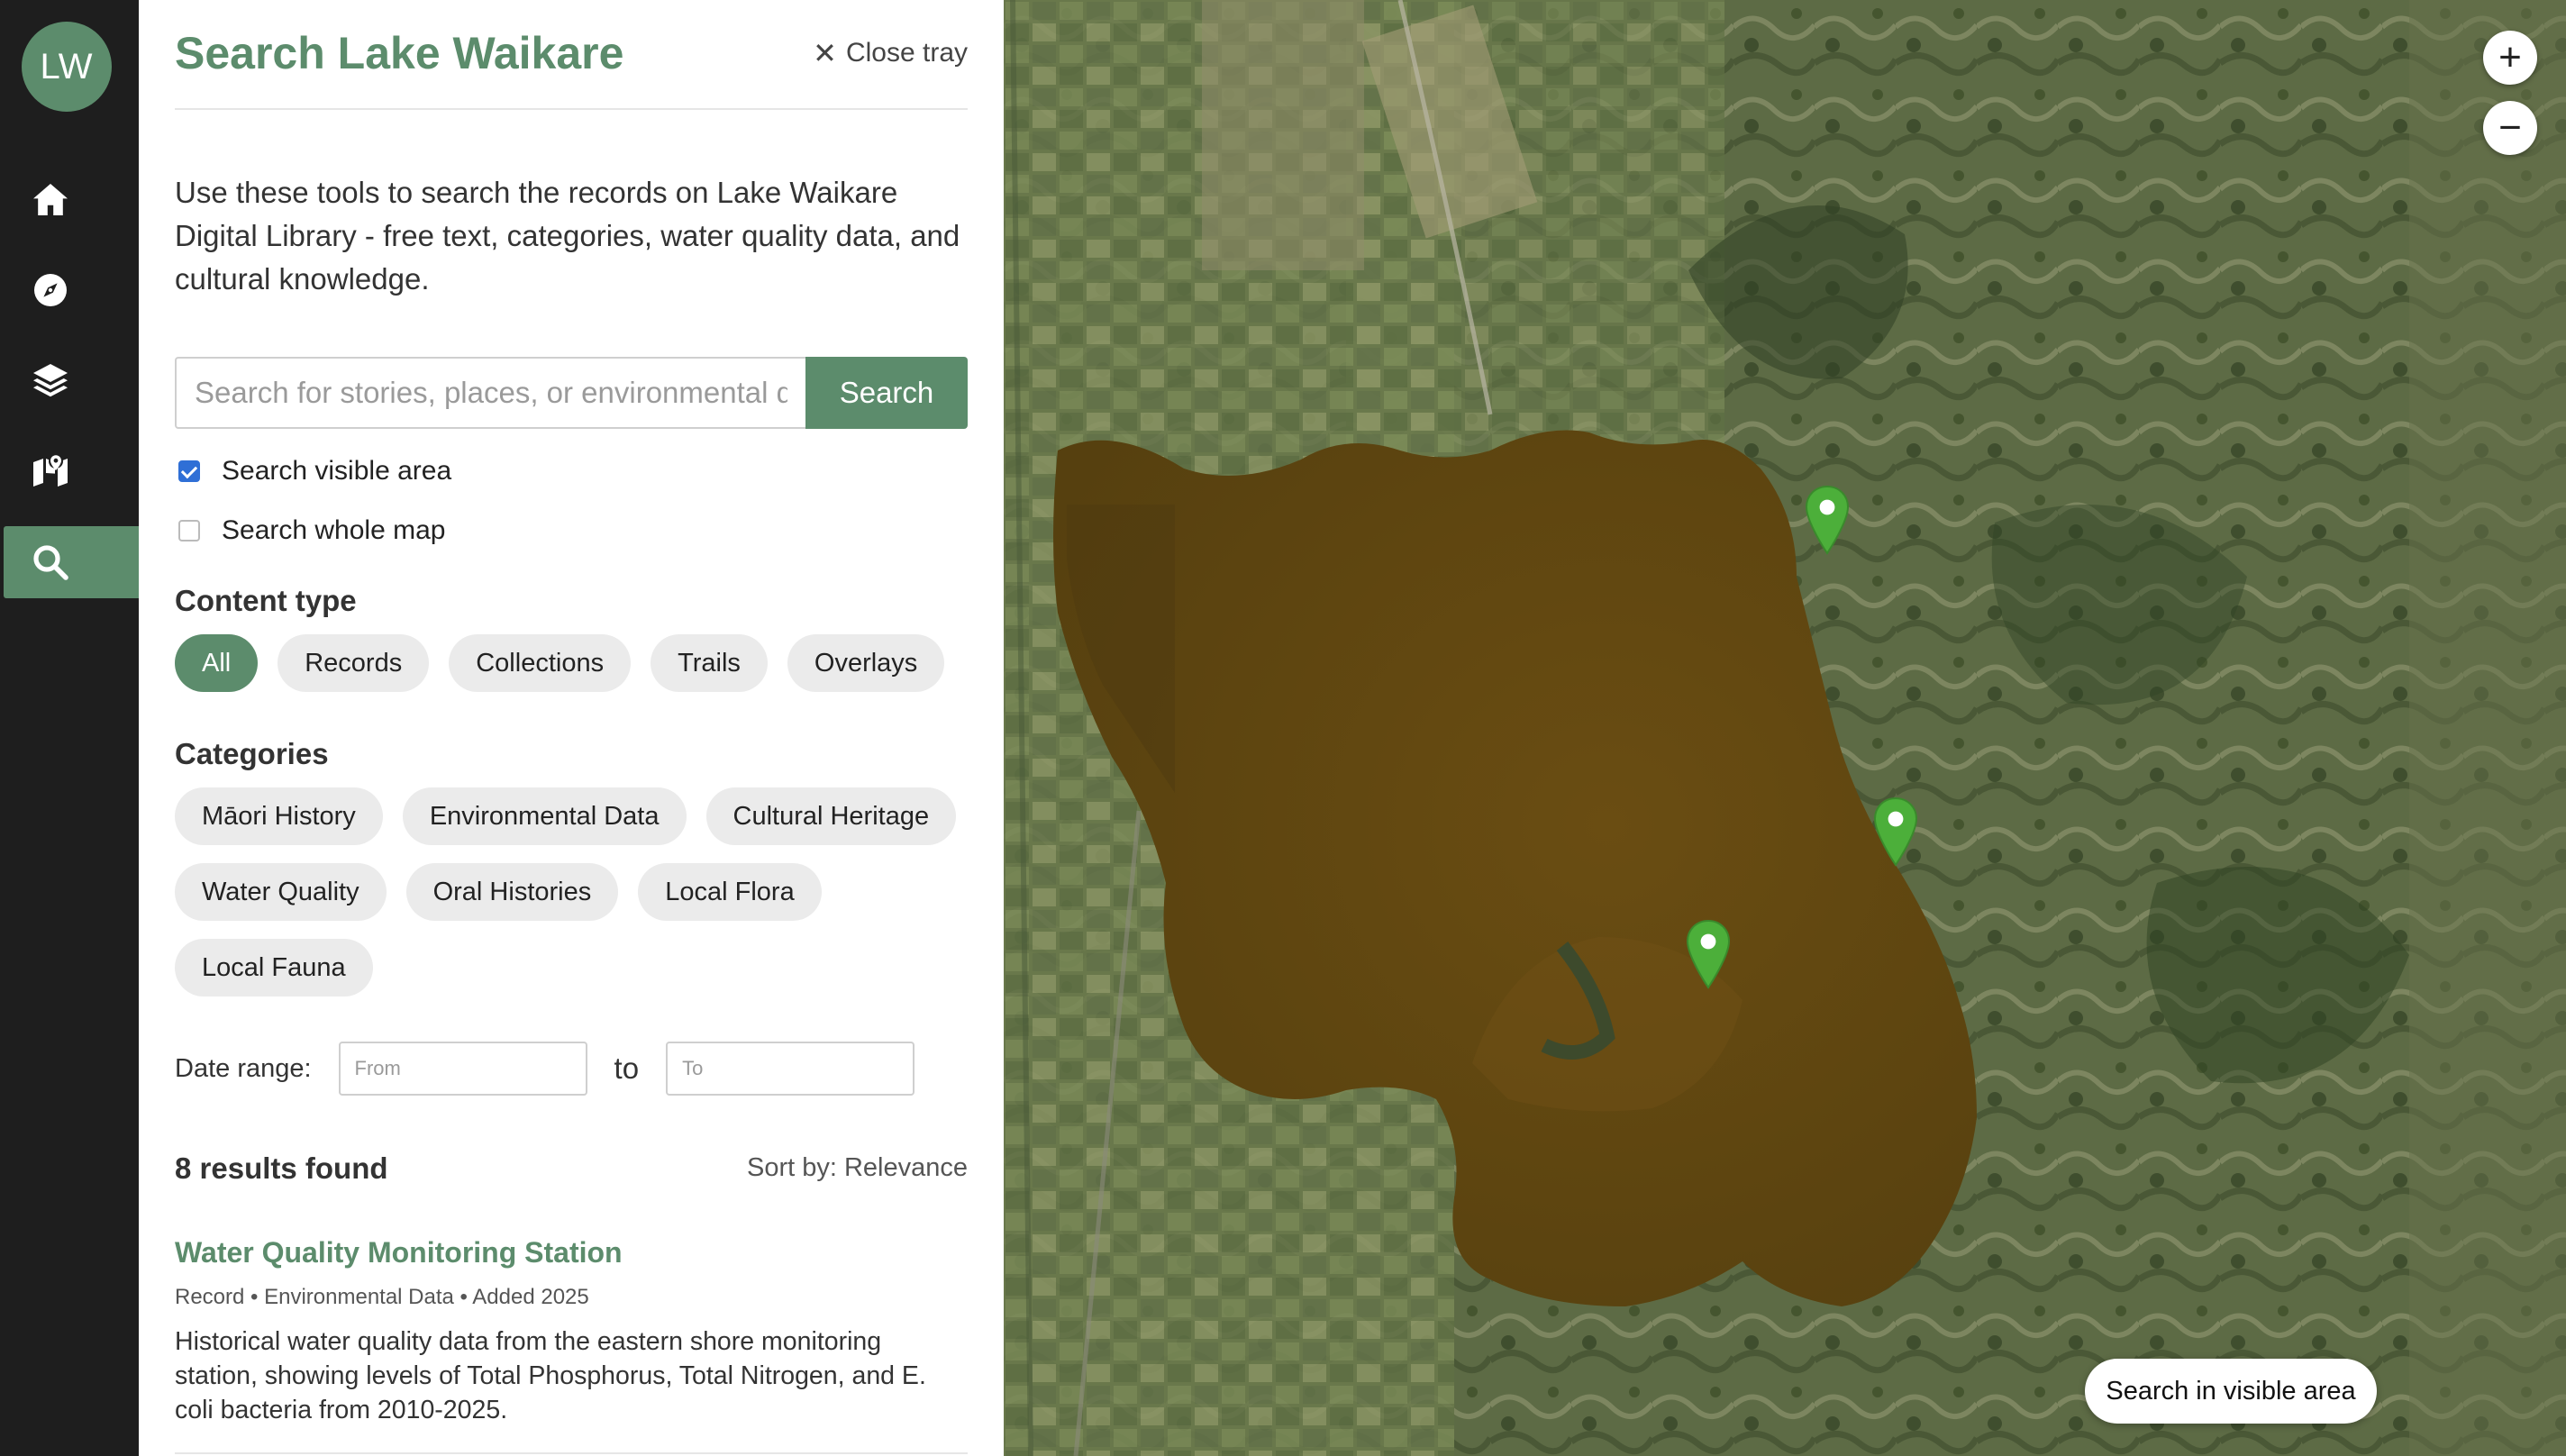  Describe the element at coordinates (399, 1252) in the screenshot. I see `result-title-link: Water Quality Monitoring Station` at that location.